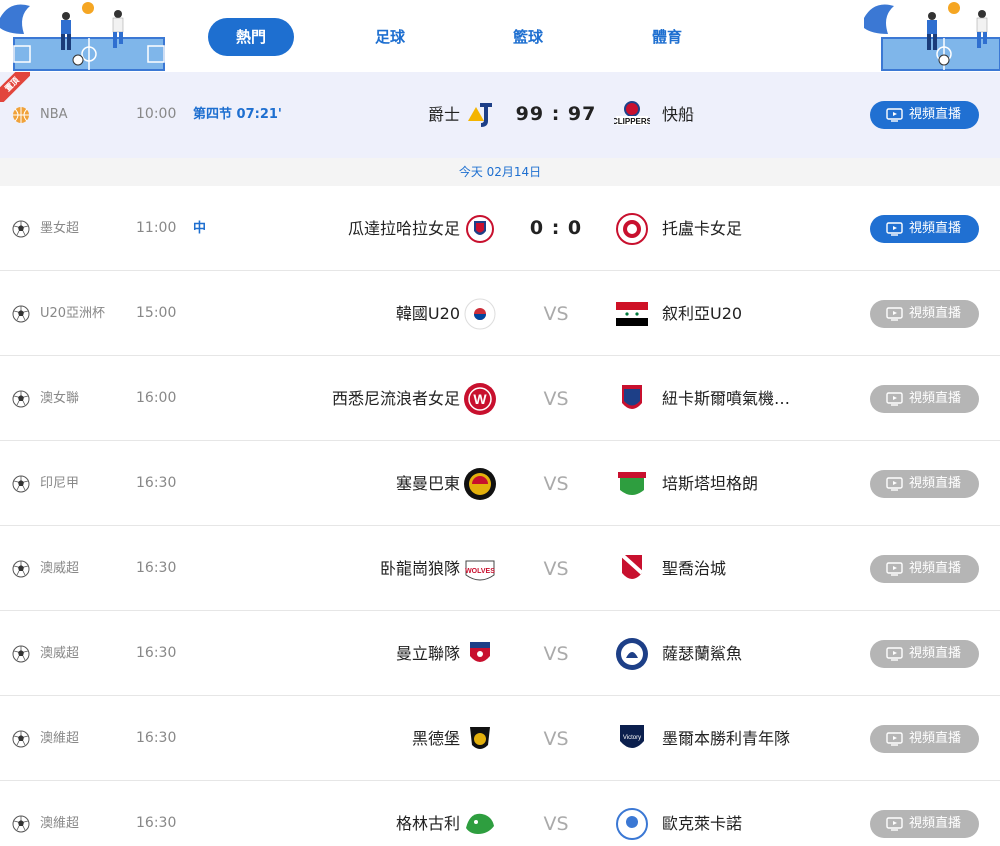 The height and width of the screenshot is (846, 1000). I want to click on home-team: 韓國U20, so click(427, 313).